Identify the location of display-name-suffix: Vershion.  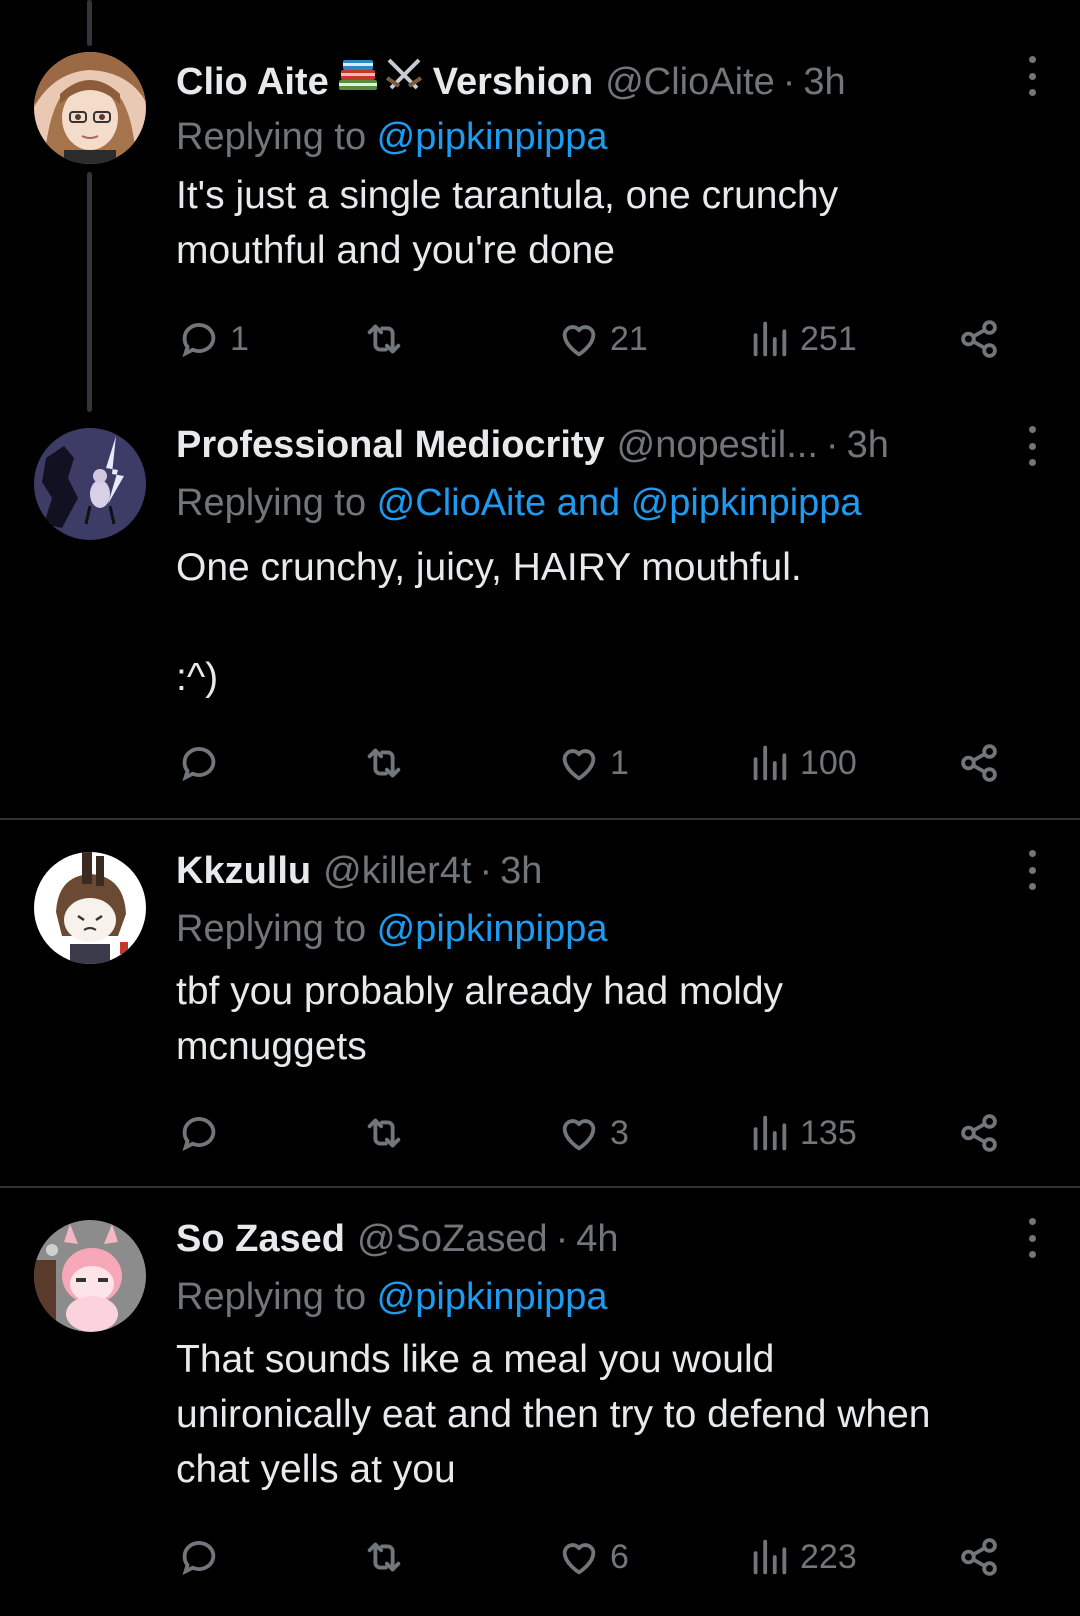
(513, 82).